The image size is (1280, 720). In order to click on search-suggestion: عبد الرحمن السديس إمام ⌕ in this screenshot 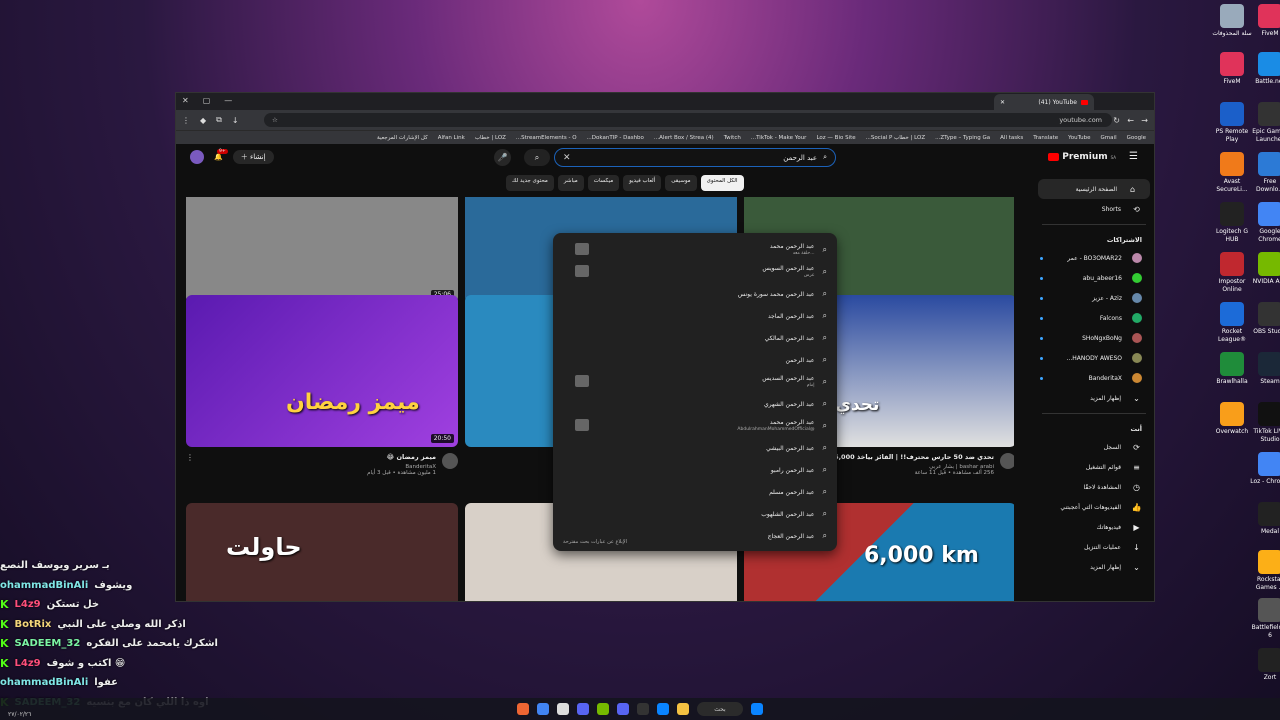, I will do `click(695, 382)`.